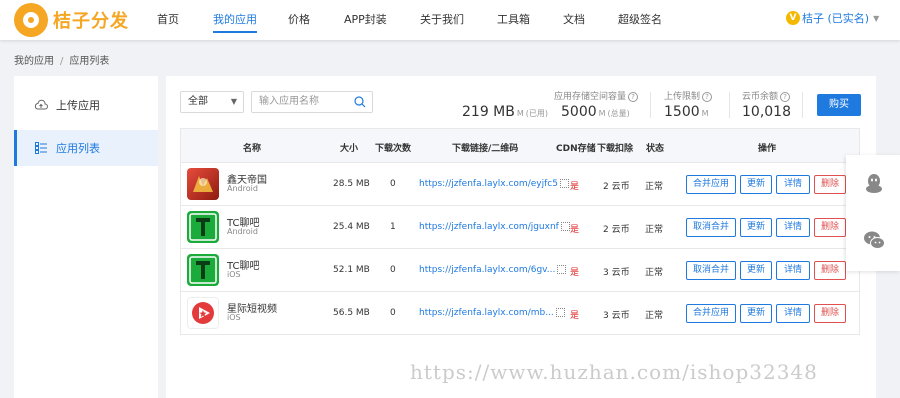  What do you see at coordinates (513, 19) in the screenshot?
I see `nav-toolbox: 工具箱` at bounding box center [513, 19].